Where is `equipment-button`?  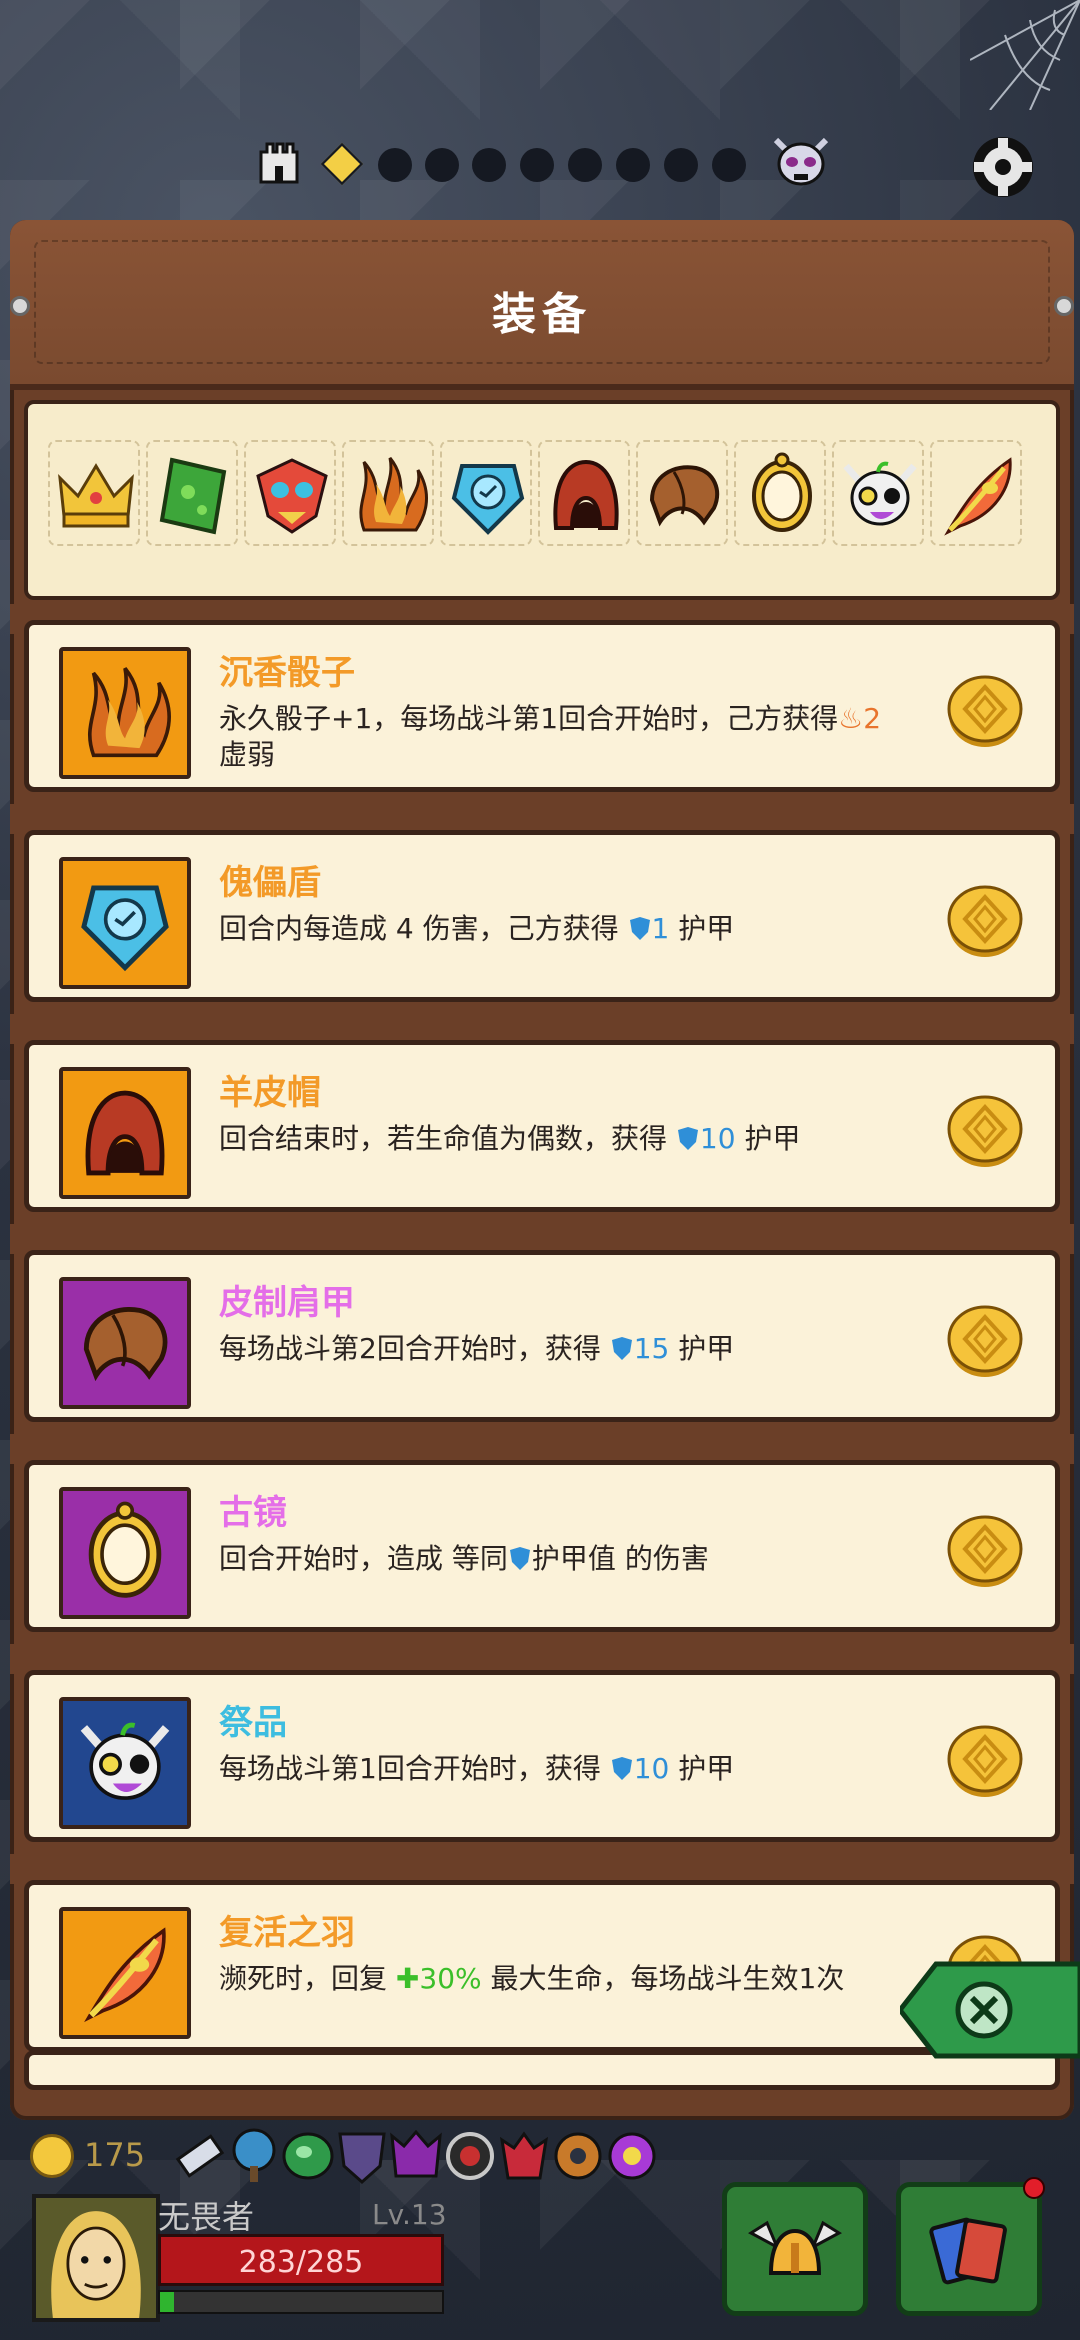 equipment-button is located at coordinates (795, 2249).